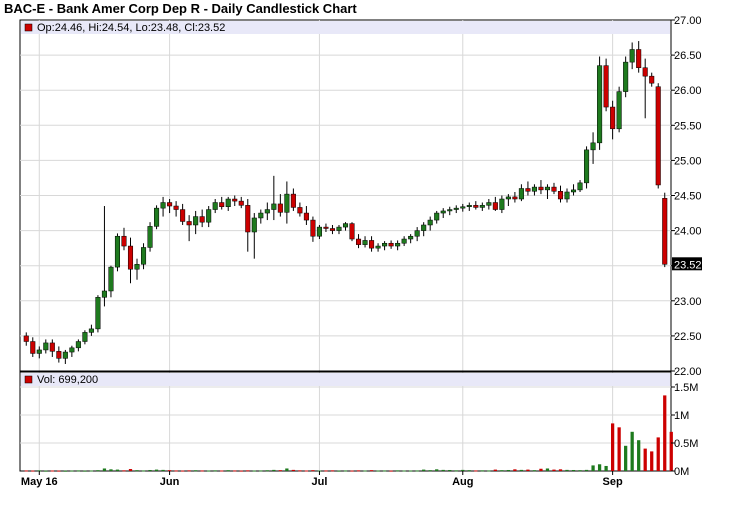 The image size is (732, 519). I want to click on x-tick-label: Jul, so click(319, 482).